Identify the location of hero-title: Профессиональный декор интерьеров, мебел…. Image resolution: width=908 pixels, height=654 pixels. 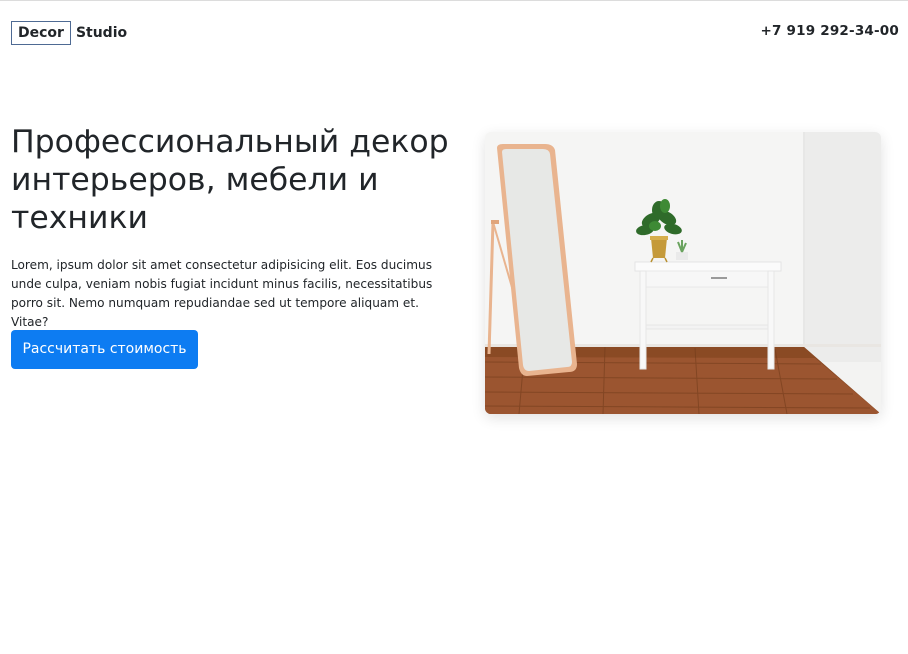
(230, 180).